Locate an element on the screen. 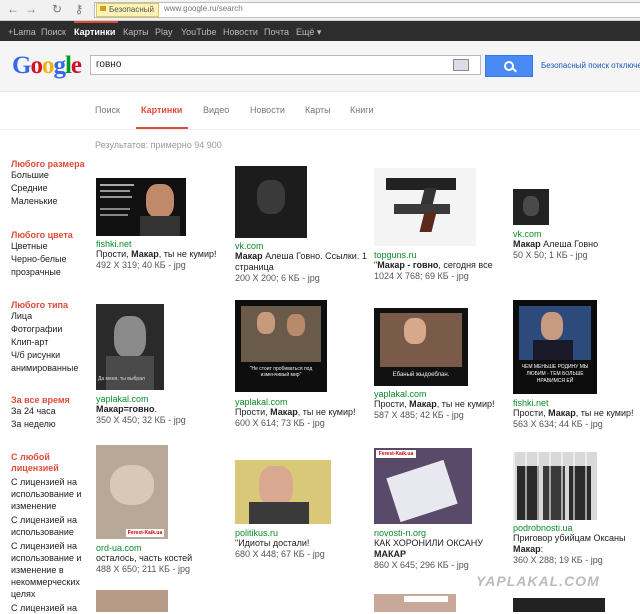  result-source: ord-ua.com is located at coordinates (161, 548).